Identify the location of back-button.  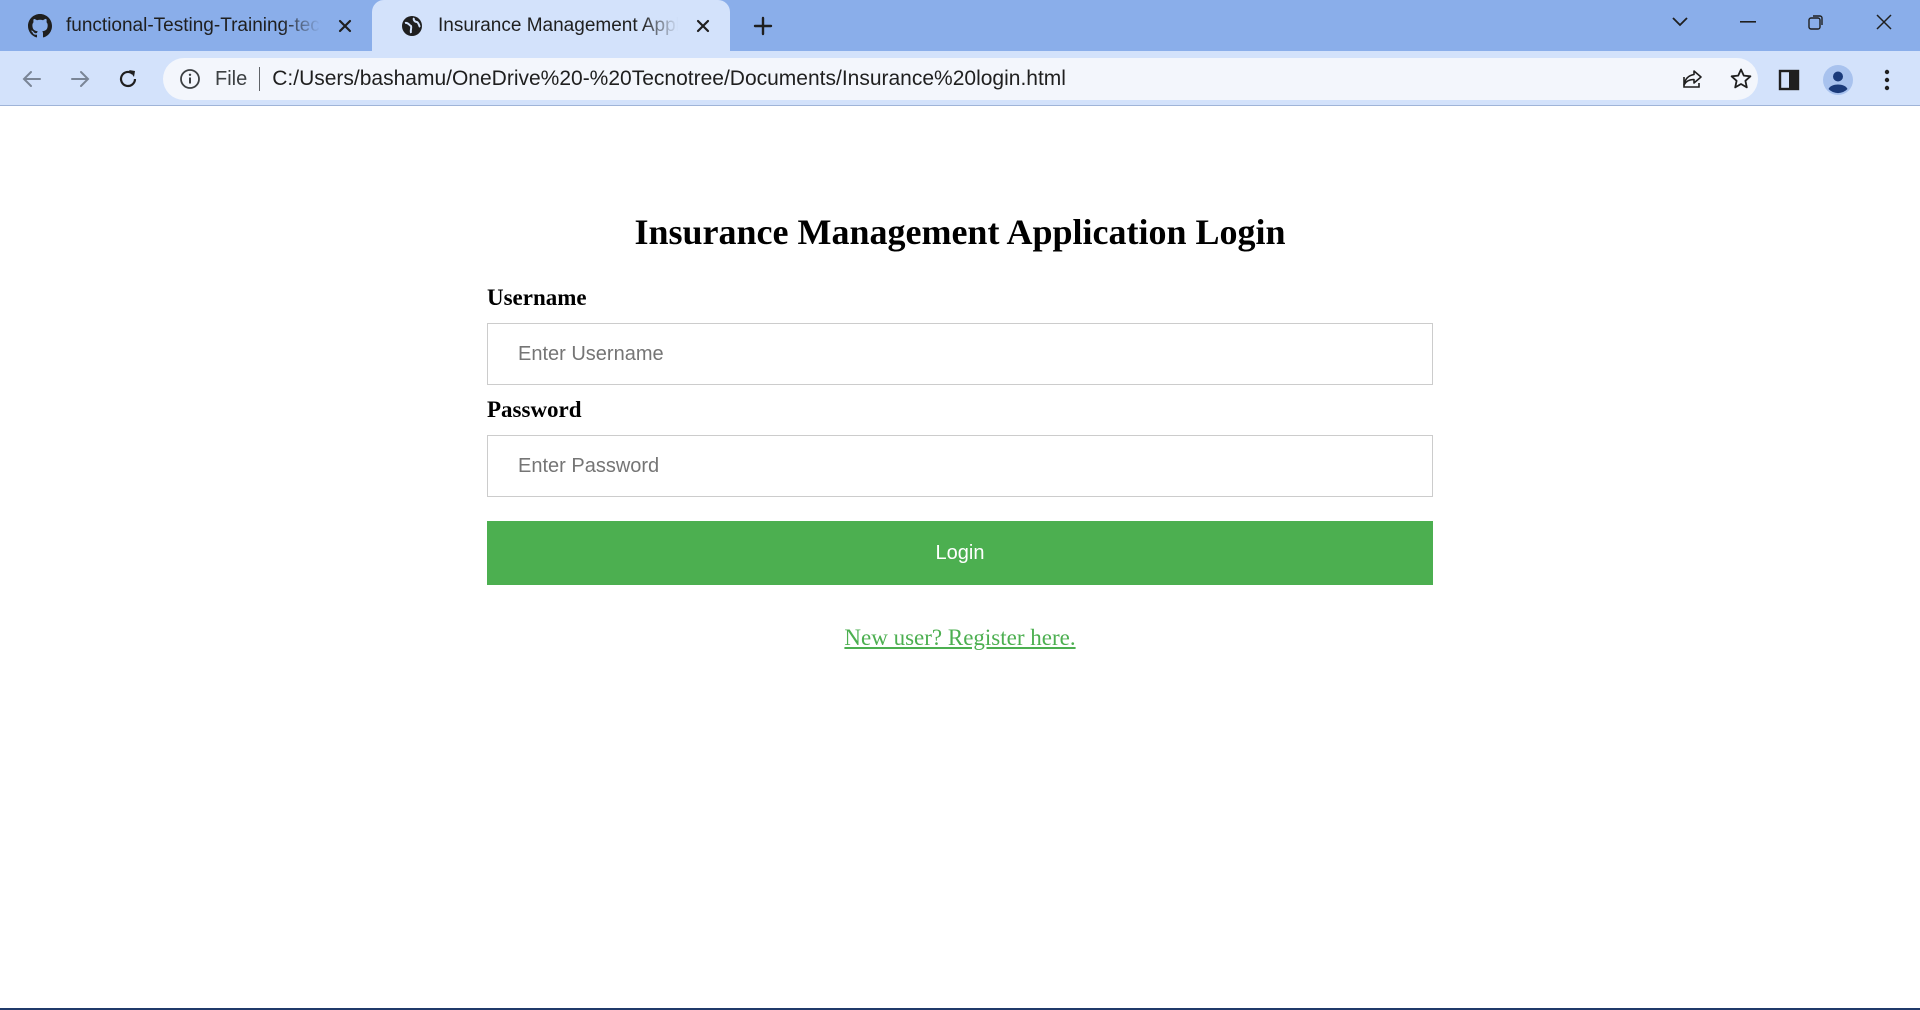
(32, 79).